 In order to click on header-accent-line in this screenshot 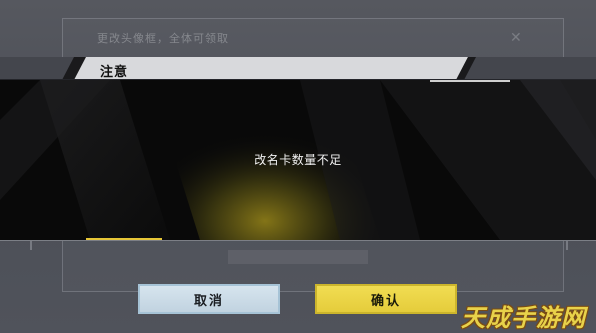, I will do `click(470, 81)`.